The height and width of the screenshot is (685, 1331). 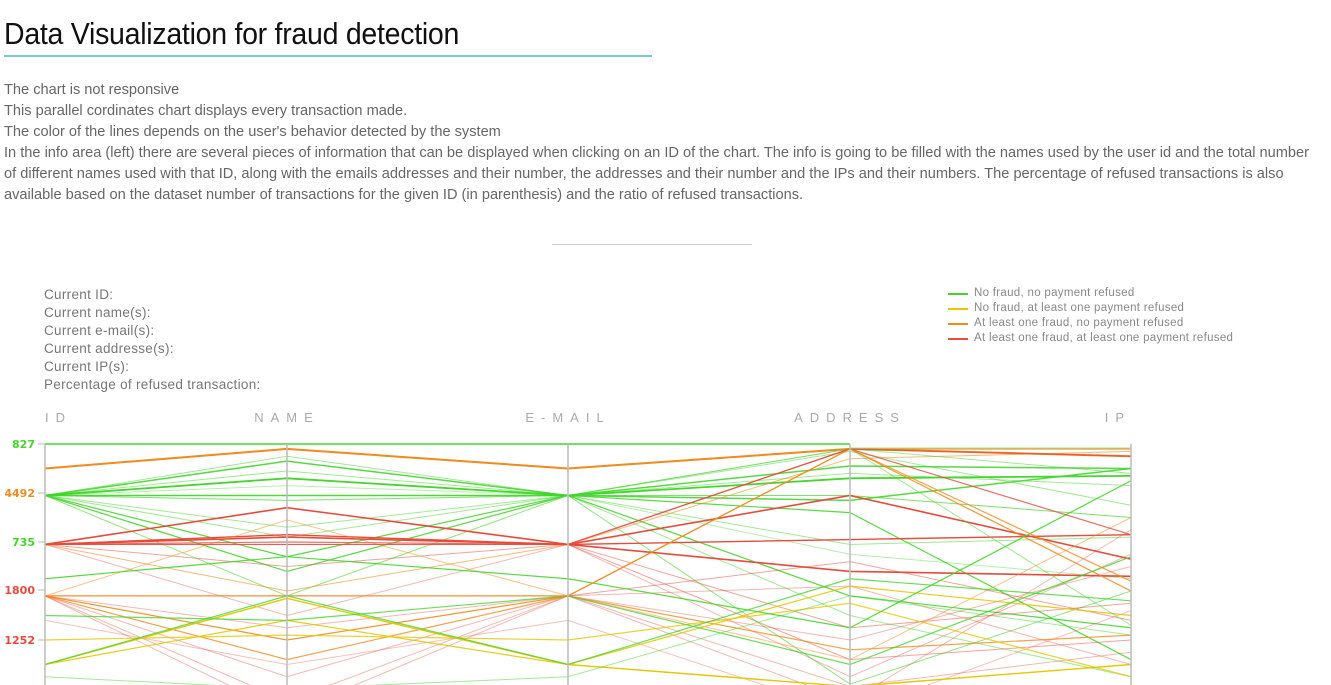 What do you see at coordinates (97, 312) in the screenshot?
I see `current-names-label: Current name(s):` at bounding box center [97, 312].